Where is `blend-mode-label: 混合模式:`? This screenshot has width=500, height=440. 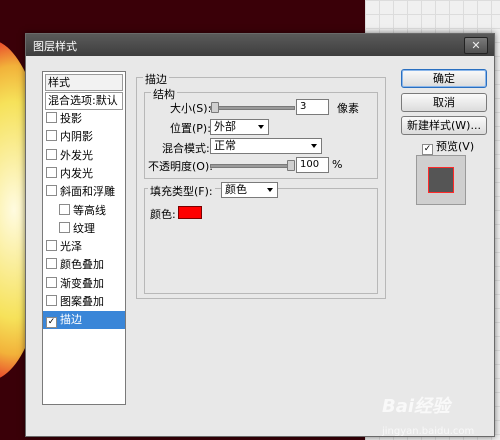 blend-mode-label: 混合模式: is located at coordinates (186, 148).